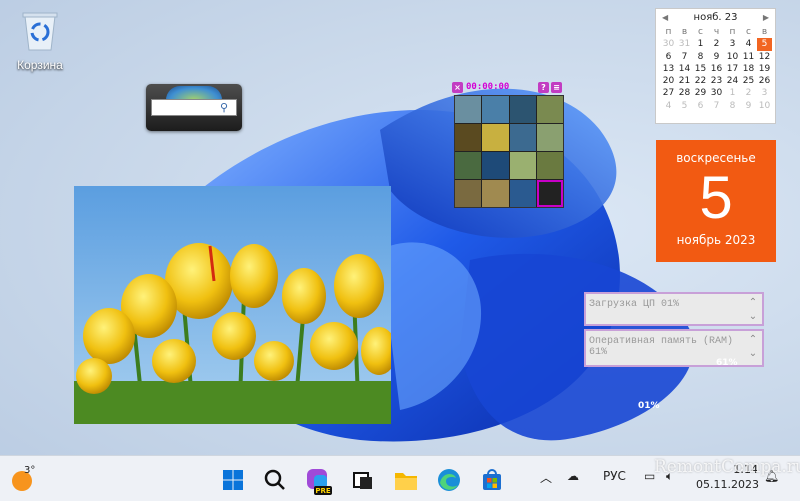 The image size is (800, 501). Describe the element at coordinates (23, 479) in the screenshot. I see `weather-widget: 3°` at that location.